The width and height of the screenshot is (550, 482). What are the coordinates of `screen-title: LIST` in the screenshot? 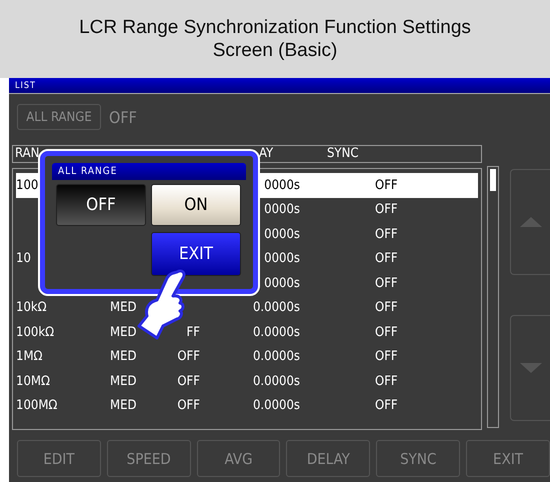 It's located at (25, 85).